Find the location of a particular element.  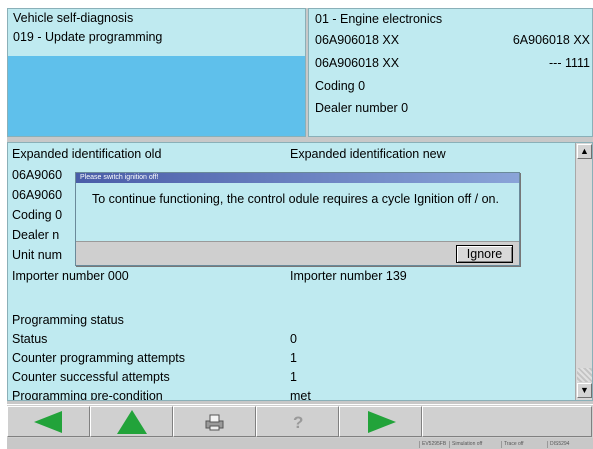

status-item: EV5295FB is located at coordinates (432, 444).